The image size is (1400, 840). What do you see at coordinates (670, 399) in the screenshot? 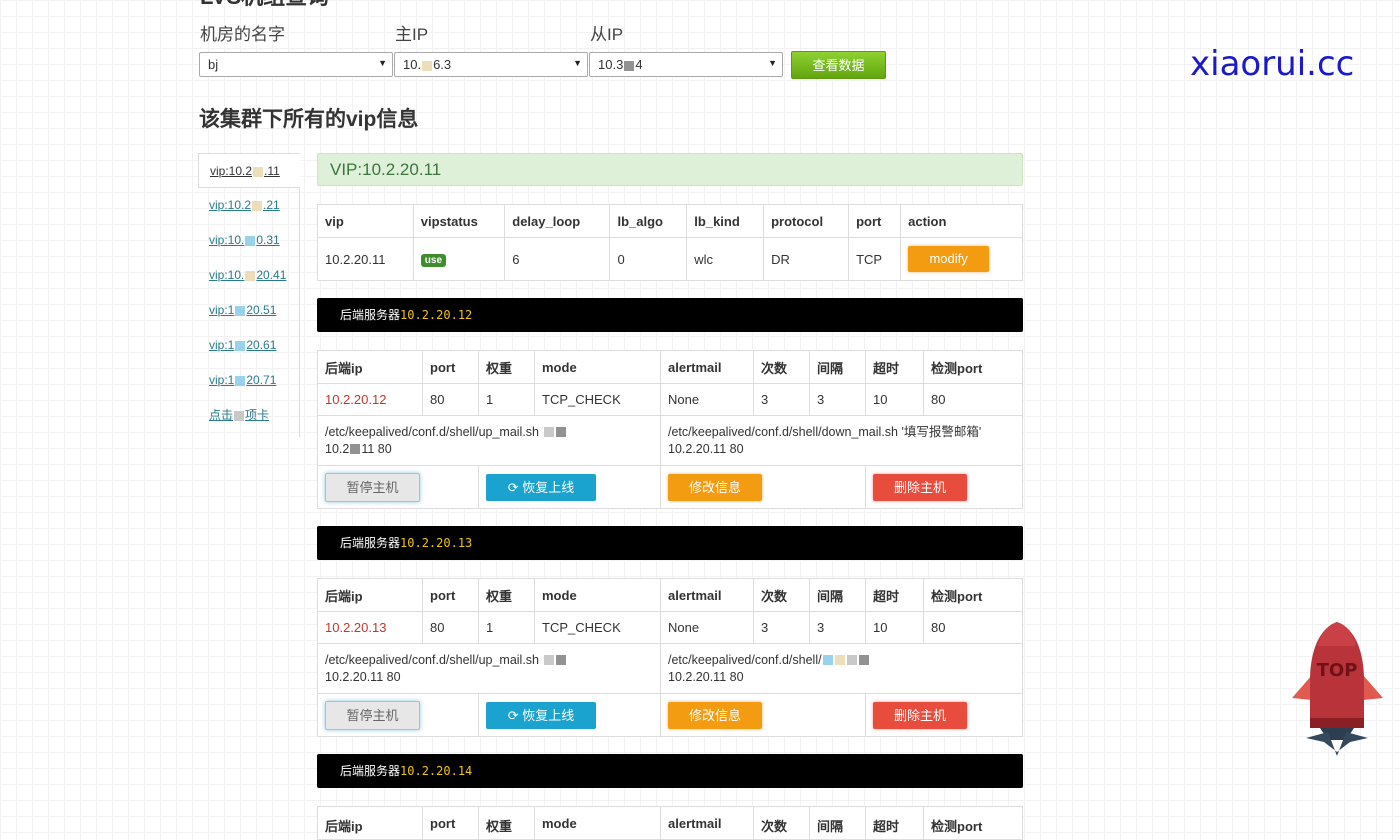
I see `table-row: 10.2.20.12 80 1 TCP_CHECK None 3 3 10 80` at bounding box center [670, 399].